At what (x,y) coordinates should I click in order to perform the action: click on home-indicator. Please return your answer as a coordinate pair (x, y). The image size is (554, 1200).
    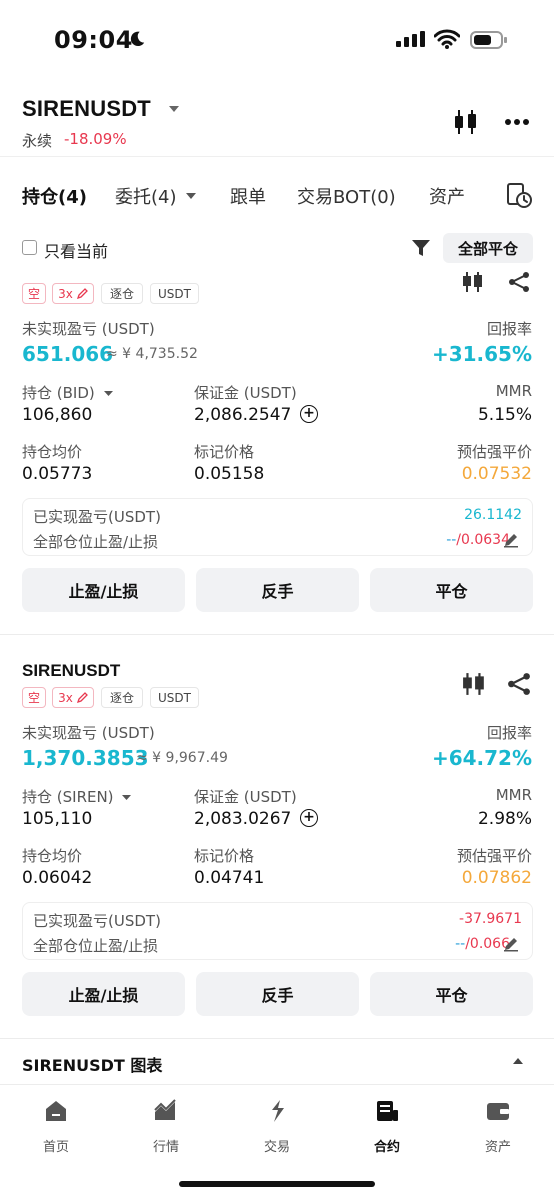
    Looking at the image, I should click on (277, 1184).